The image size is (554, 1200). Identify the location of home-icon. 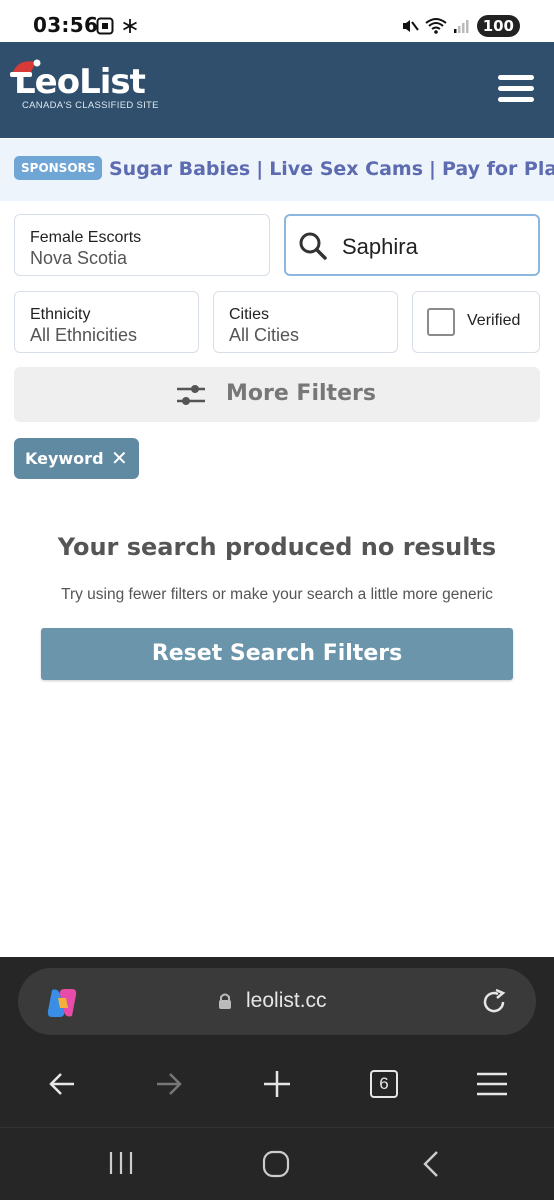
(276, 1164).